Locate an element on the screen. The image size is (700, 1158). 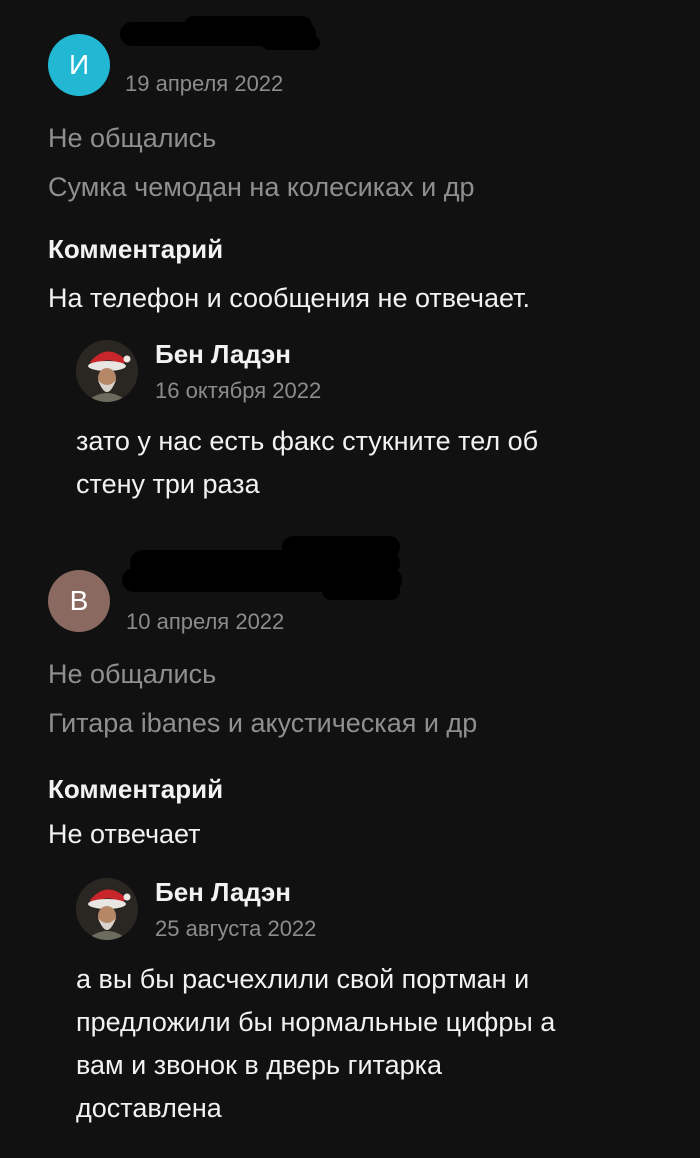
review-date: 10 апреля 2022 is located at coordinates (205, 621).